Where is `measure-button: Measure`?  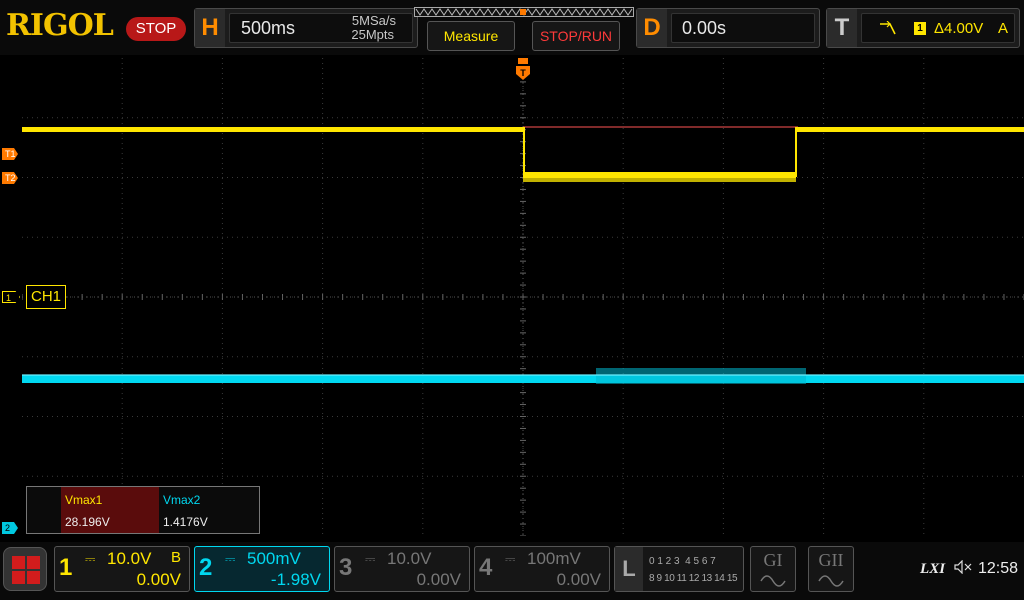 measure-button: Measure is located at coordinates (471, 36).